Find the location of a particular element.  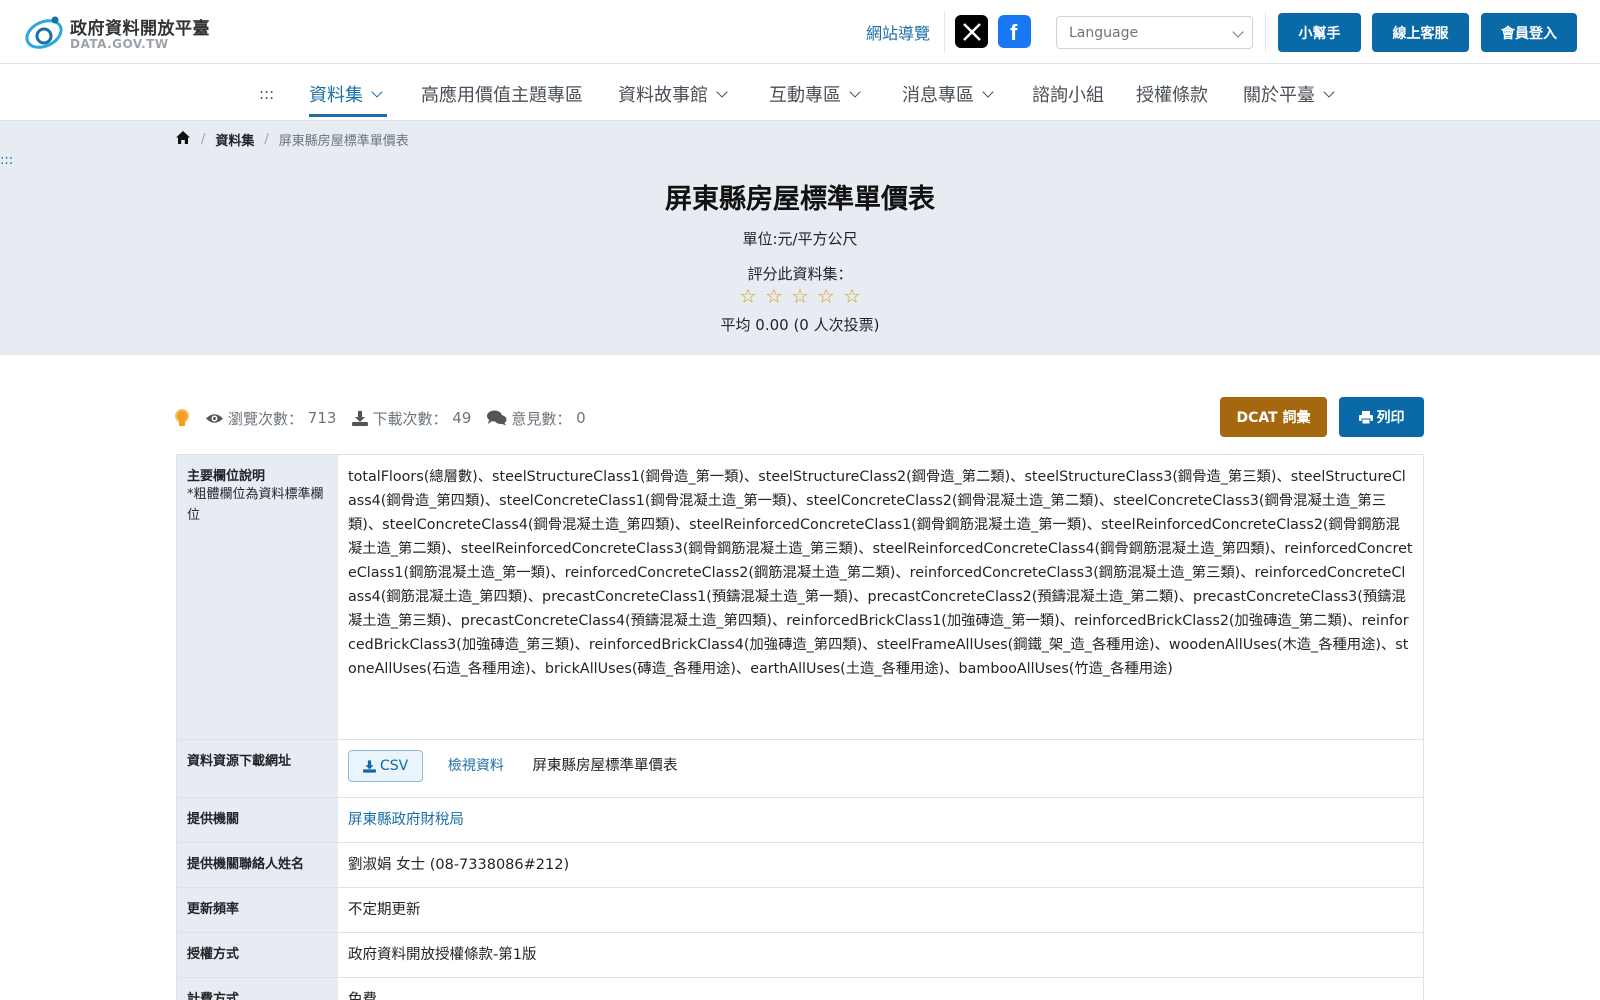

views-stat: 瀏覽次數： 713 is located at coordinates (270, 418).